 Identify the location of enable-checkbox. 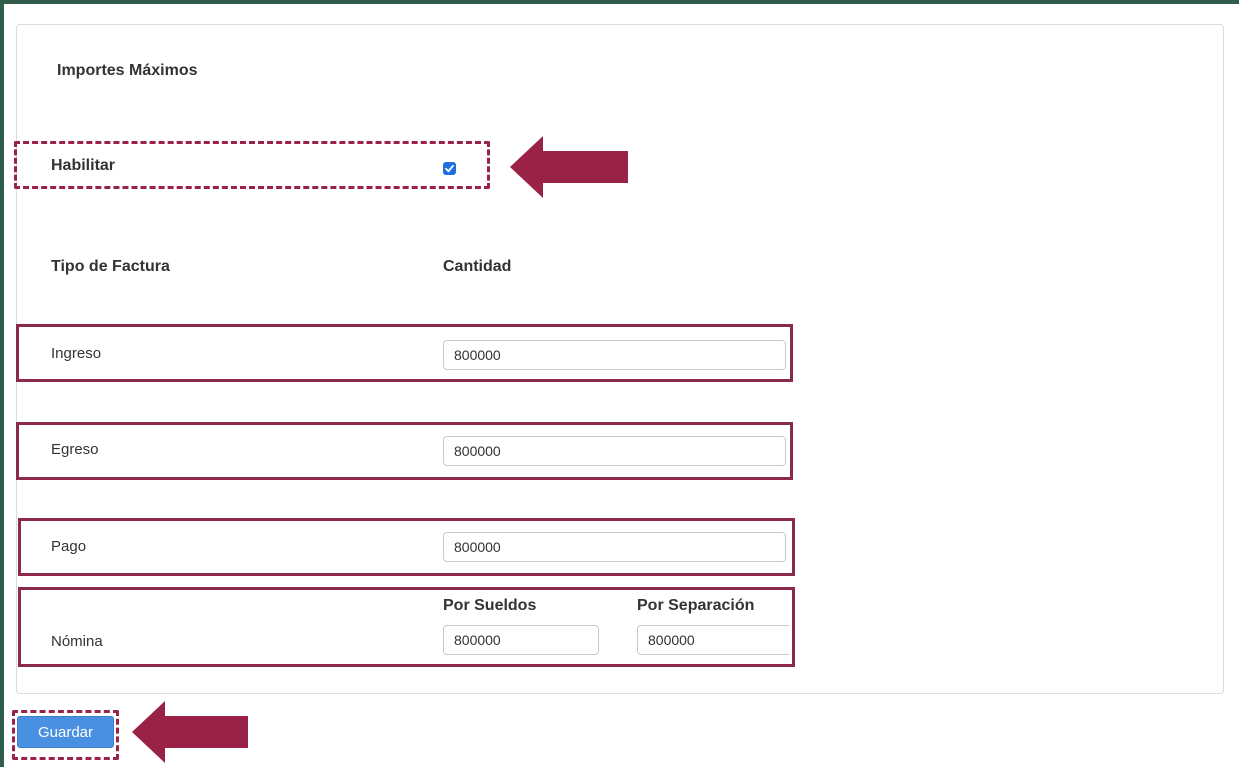
(449, 168).